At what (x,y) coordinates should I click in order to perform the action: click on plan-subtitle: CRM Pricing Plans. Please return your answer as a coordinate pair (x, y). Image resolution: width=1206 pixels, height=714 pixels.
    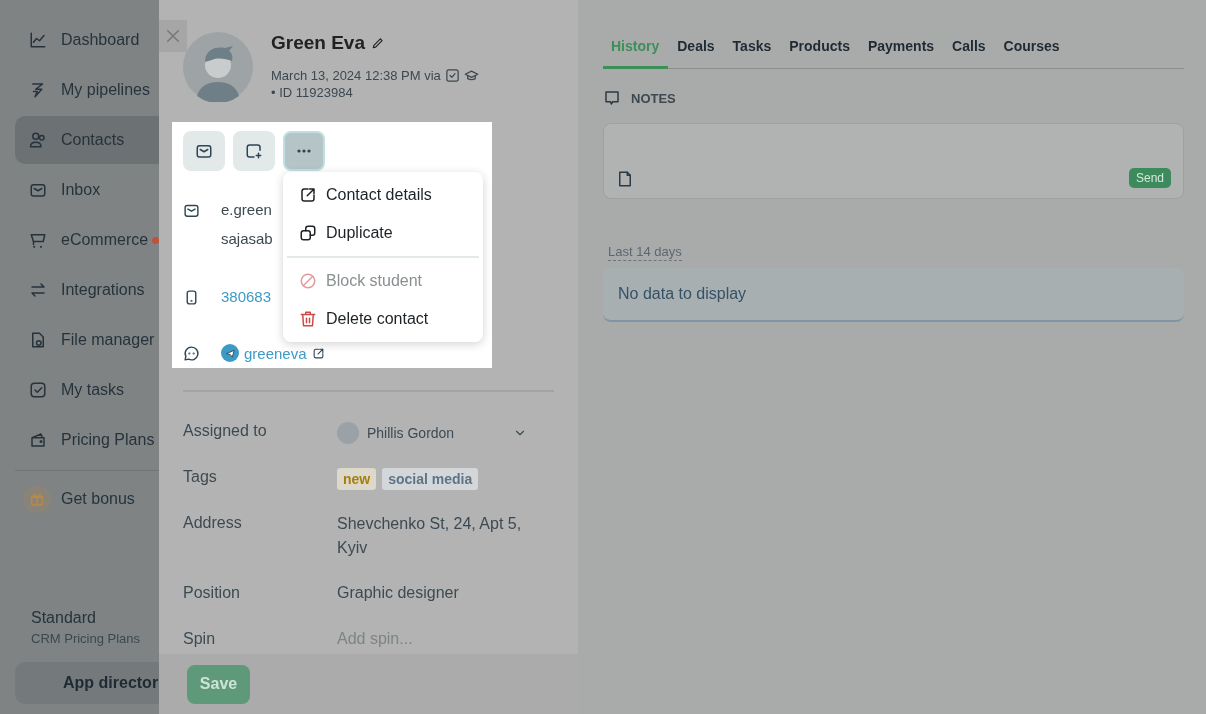
    Looking at the image, I should click on (86, 638).